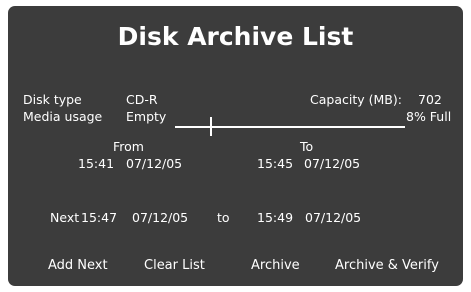  Describe the element at coordinates (430, 99) in the screenshot. I see `capacity-value: 702` at that location.